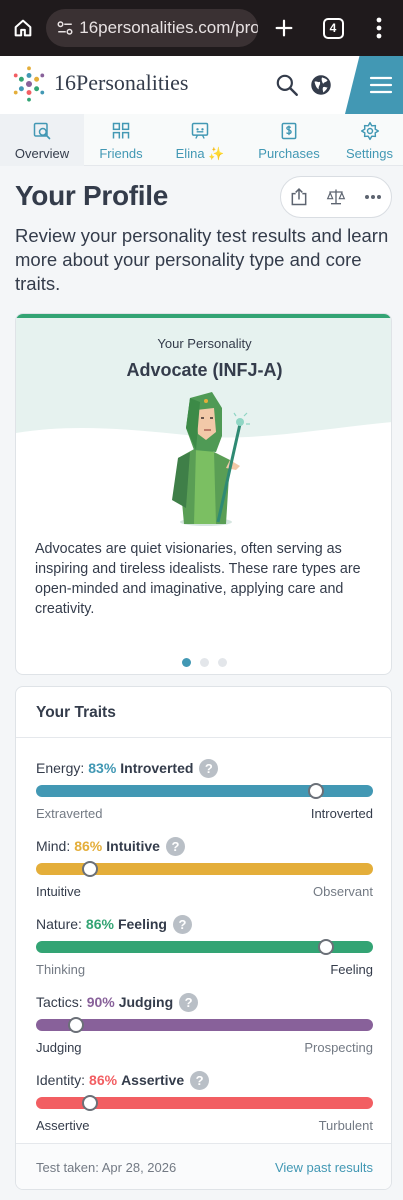 The height and width of the screenshot is (1200, 403). I want to click on trait-nature: Nature: 86% Feeling ? Thinking Feeling, so click(204, 948).